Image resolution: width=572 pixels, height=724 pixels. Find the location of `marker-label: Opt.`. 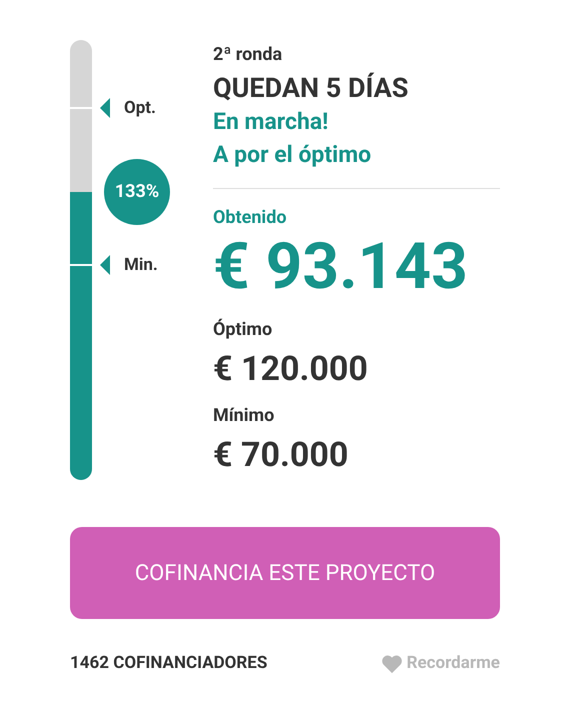

marker-label: Opt. is located at coordinates (140, 108).